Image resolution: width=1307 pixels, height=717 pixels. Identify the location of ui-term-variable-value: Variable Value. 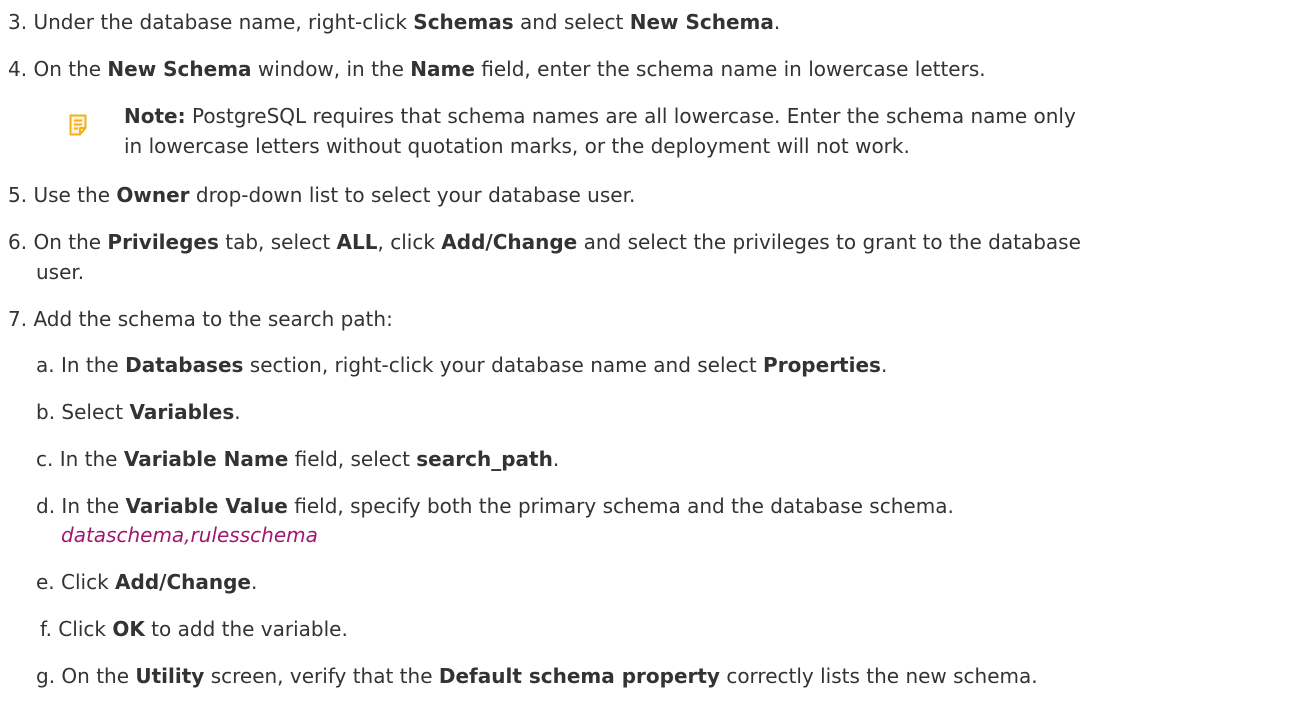
(206, 506).